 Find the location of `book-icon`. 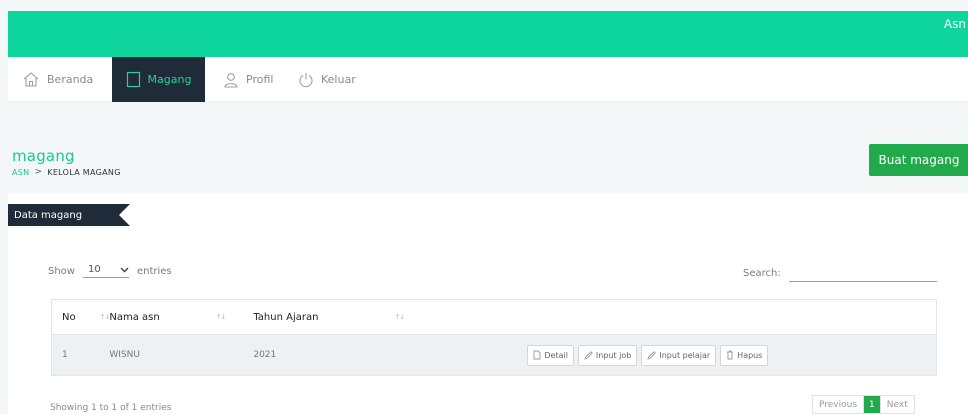

book-icon is located at coordinates (133, 79).